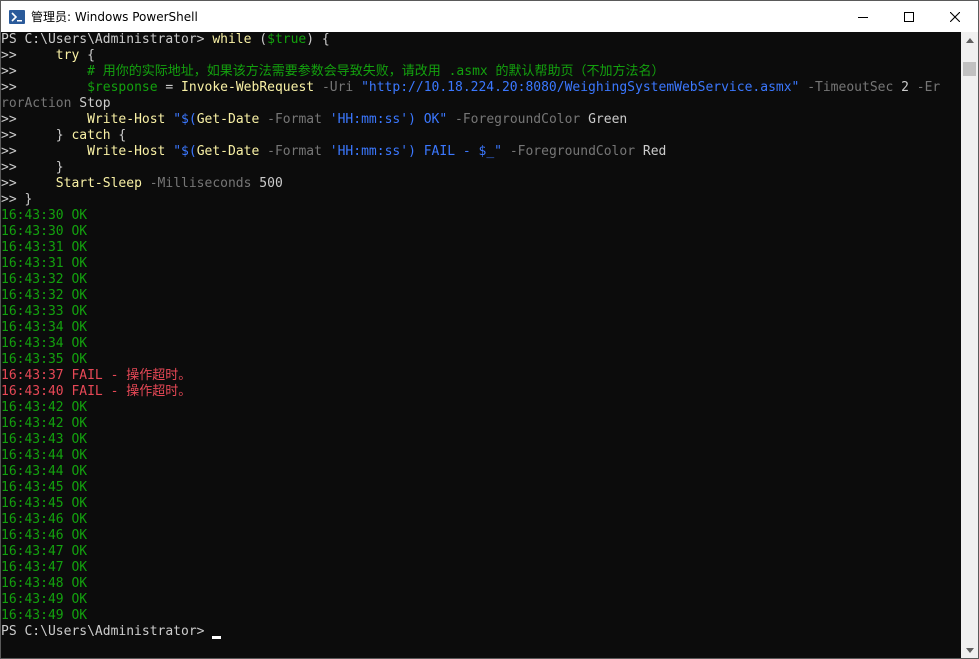 This screenshot has height=659, width=979. What do you see at coordinates (608, 119) in the screenshot?
I see `code-text: Green` at bounding box center [608, 119].